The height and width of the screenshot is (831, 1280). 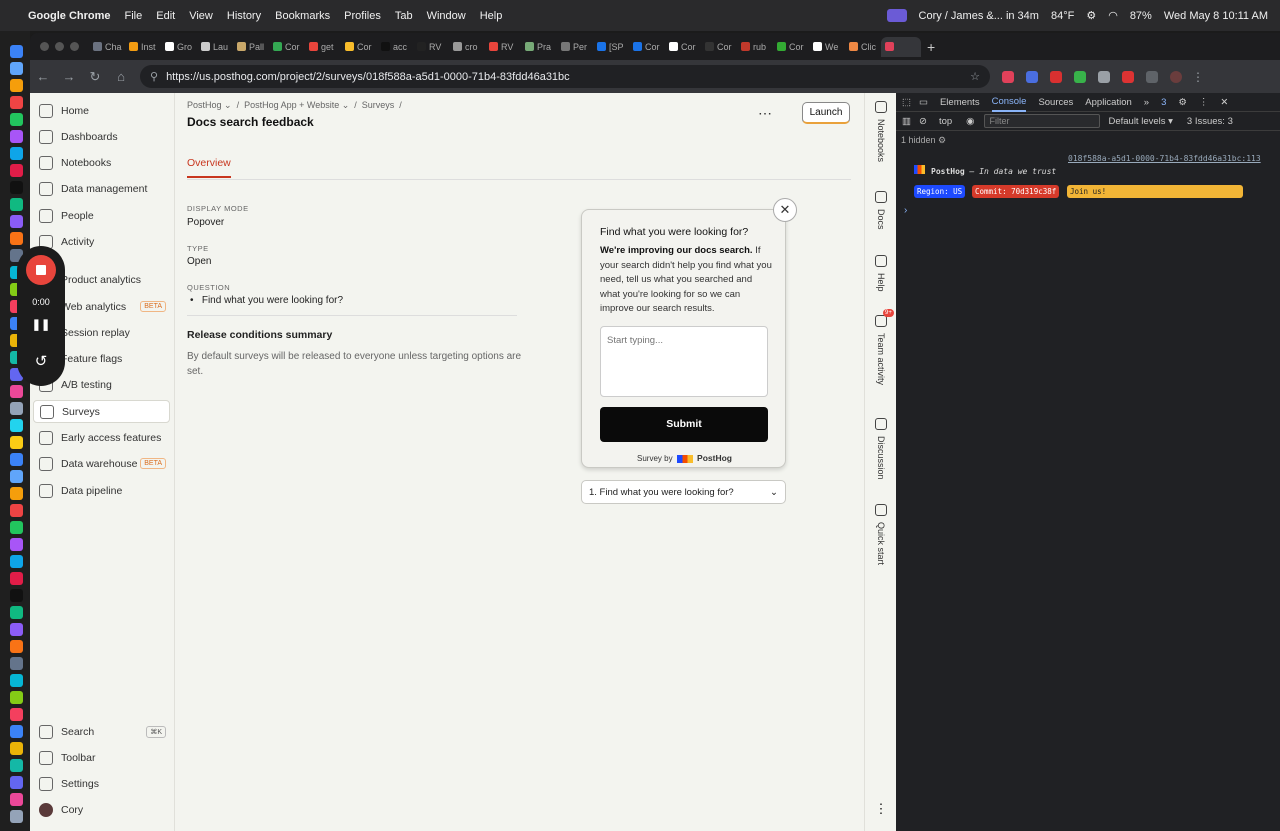 I want to click on browser-tab: acc, so click(x=394, y=47).